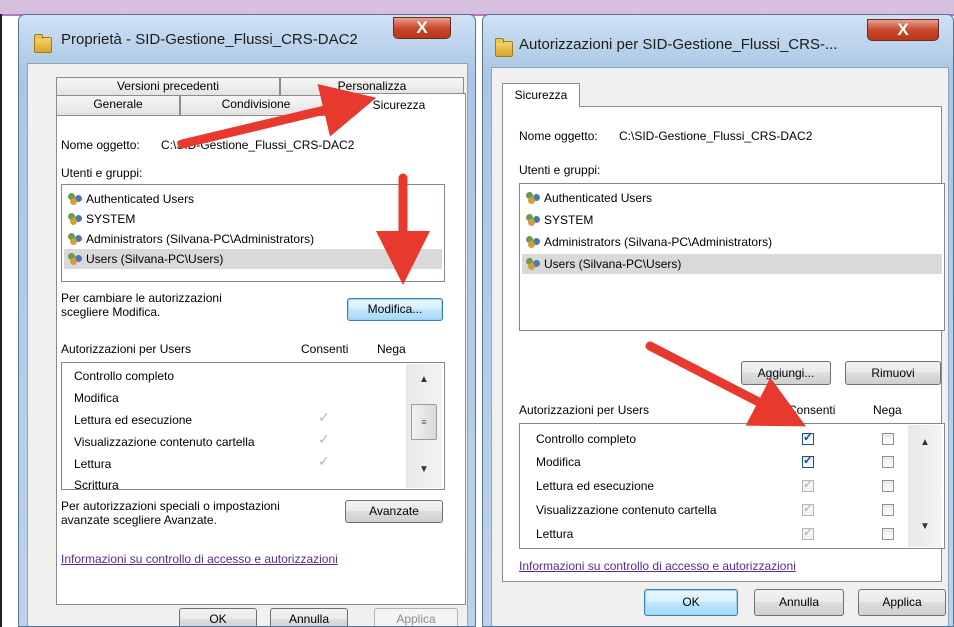 This screenshot has width=954, height=627. What do you see at coordinates (96, 485) in the screenshot?
I see `permission-row: Scrittura` at bounding box center [96, 485].